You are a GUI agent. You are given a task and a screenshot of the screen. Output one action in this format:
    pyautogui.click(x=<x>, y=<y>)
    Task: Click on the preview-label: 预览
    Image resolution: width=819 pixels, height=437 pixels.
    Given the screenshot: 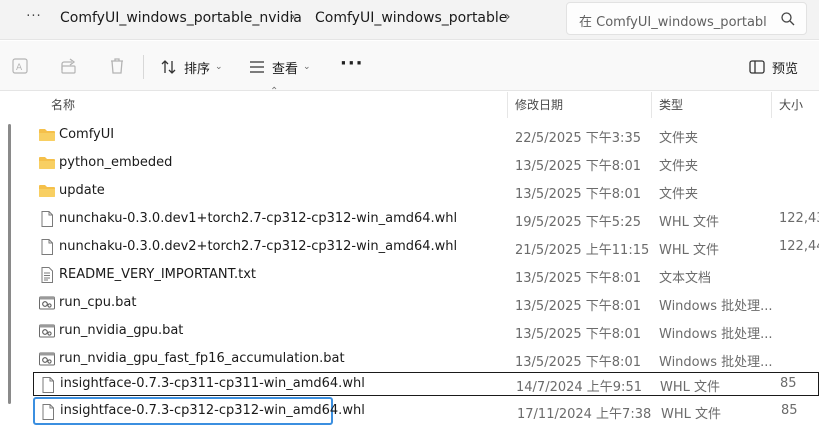 What is the action you would take?
    pyautogui.click(x=785, y=69)
    